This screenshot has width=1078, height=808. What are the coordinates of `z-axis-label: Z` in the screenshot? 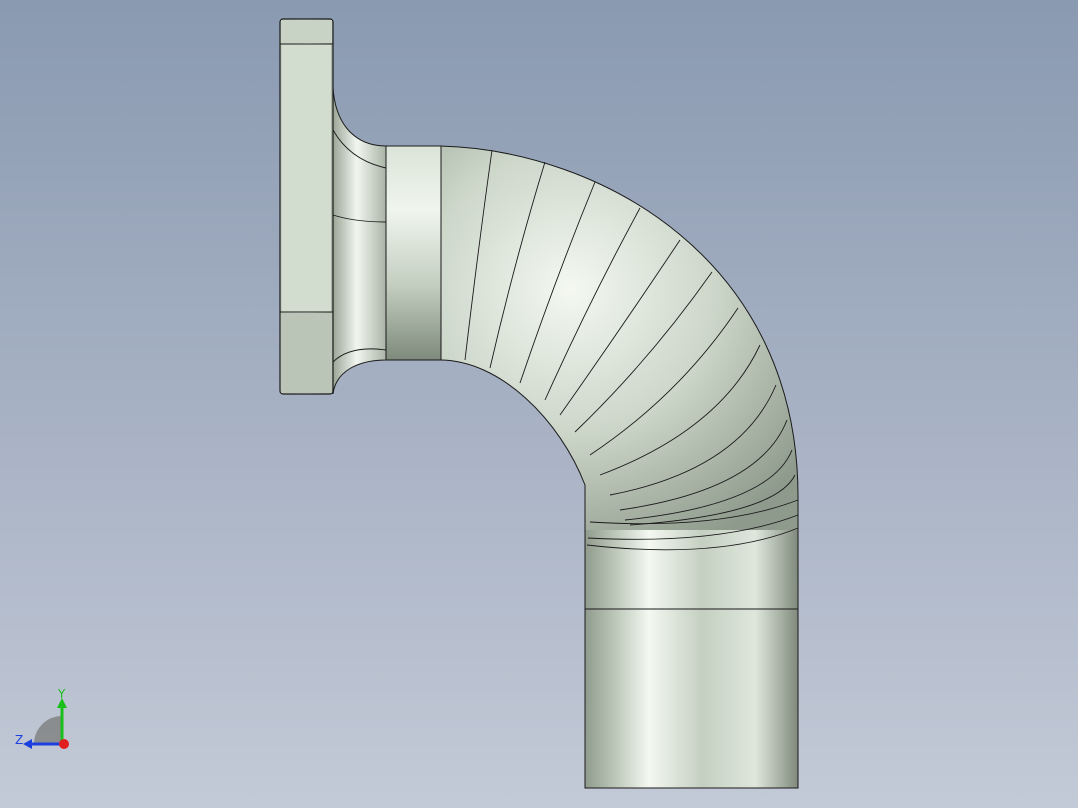 It's located at (19, 740).